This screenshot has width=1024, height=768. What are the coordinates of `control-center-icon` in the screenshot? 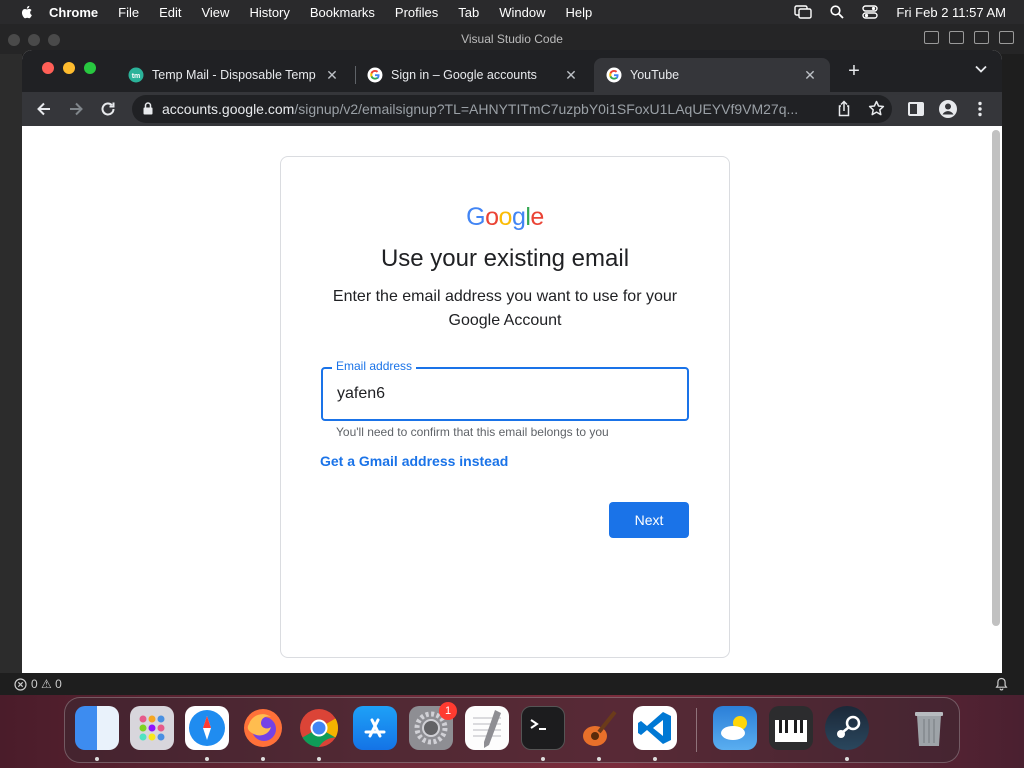 It's located at (870, 12).